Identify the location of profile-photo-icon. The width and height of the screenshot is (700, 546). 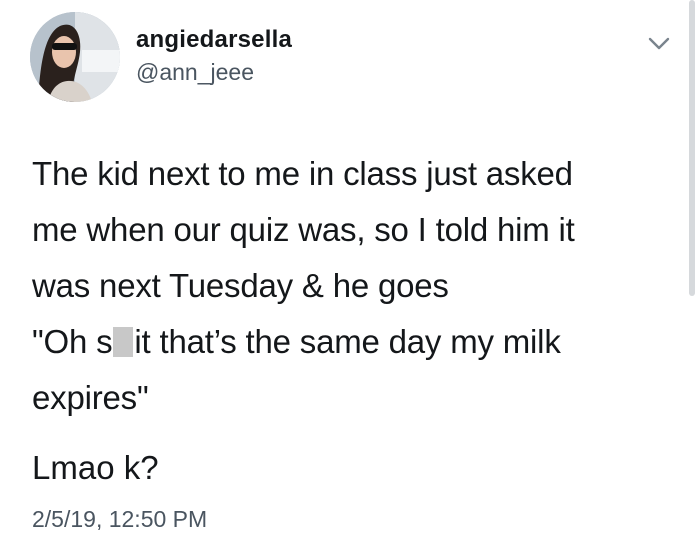
(75, 57).